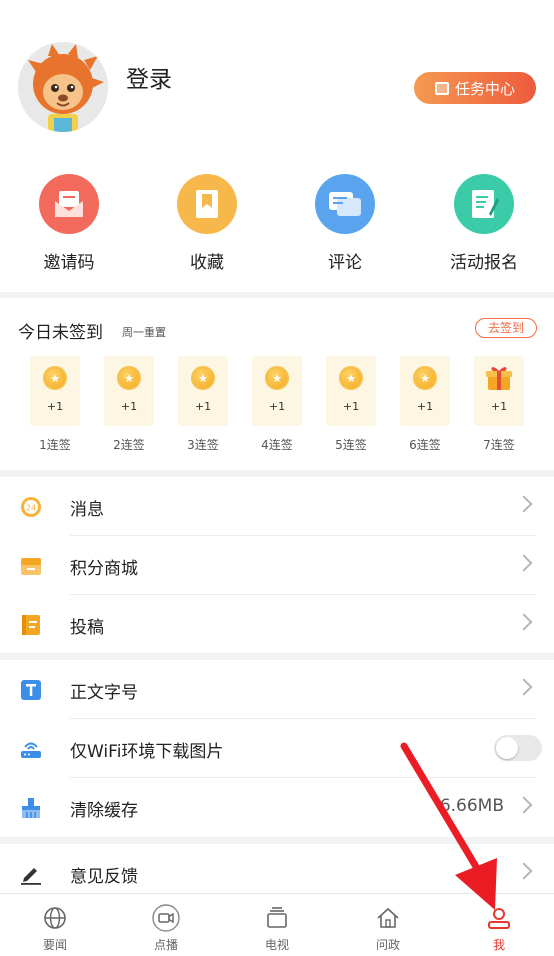 The height and width of the screenshot is (956, 554). Describe the element at coordinates (166, 918) in the screenshot. I see `video-icon` at that location.